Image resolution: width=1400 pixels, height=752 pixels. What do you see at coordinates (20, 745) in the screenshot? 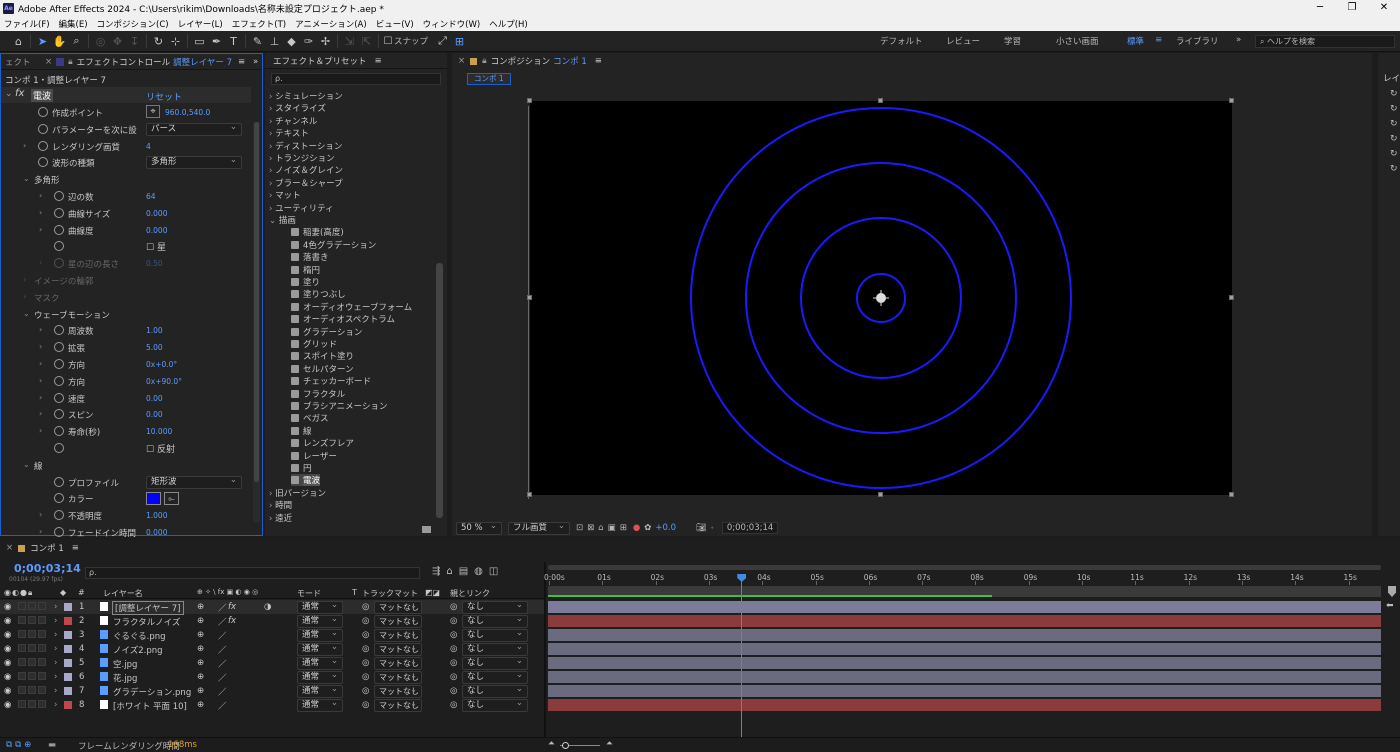
I see `status-toggle-icons: ⧉⧉⊕` at bounding box center [20, 745].